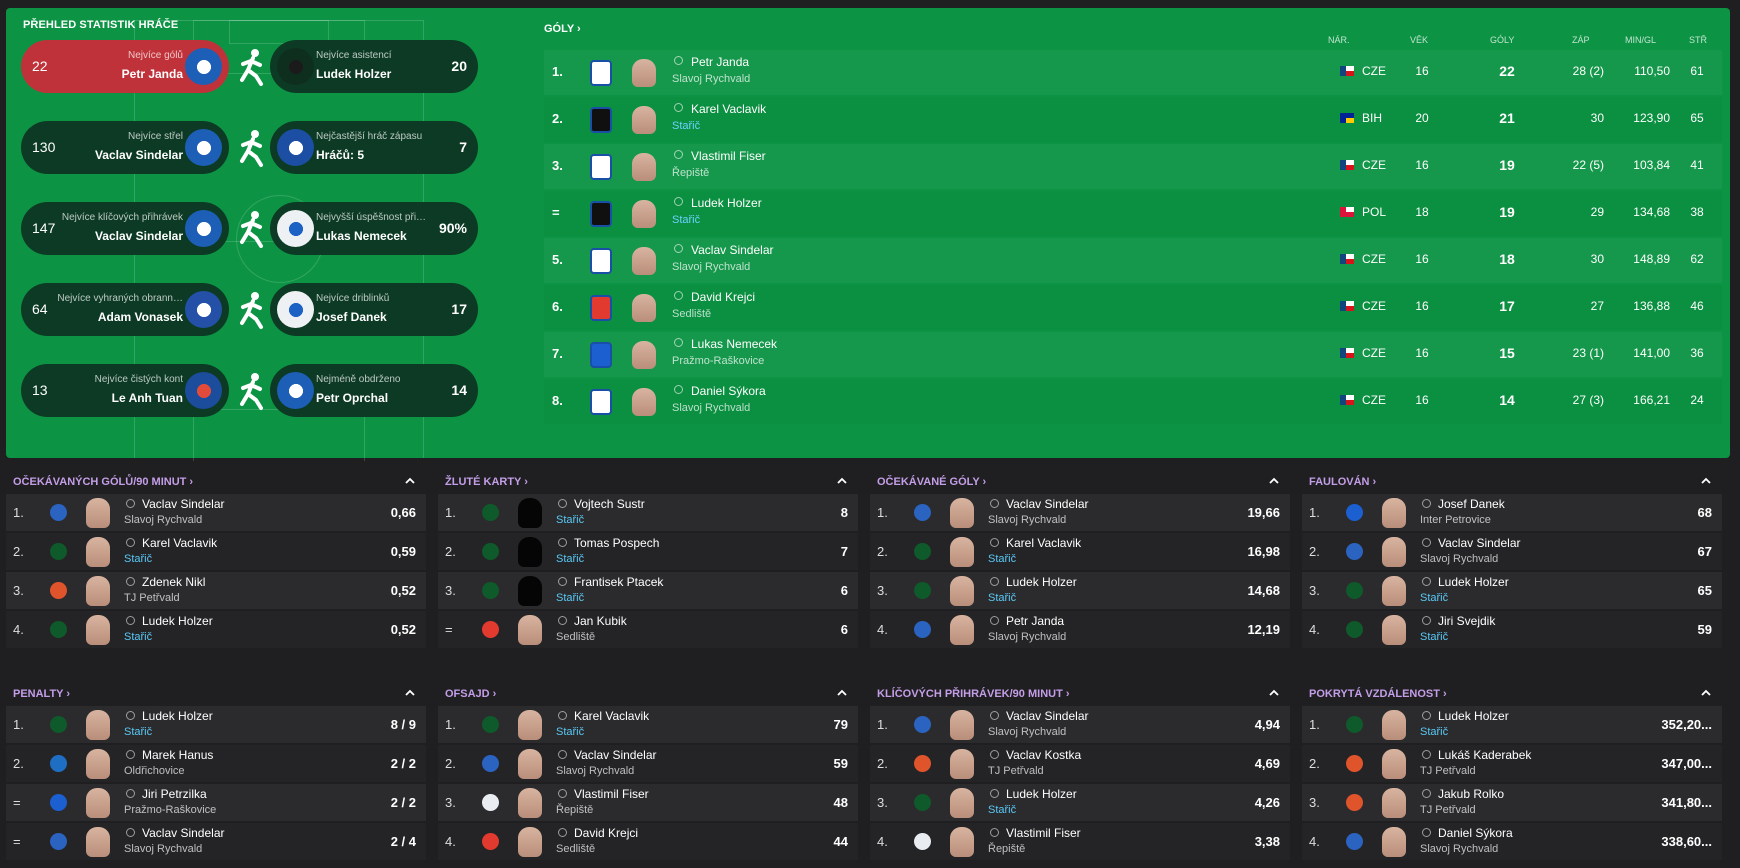  Describe the element at coordinates (125, 390) in the screenshot. I see `left-leader-pill: 13 Nejvíce čistých kont Le Anh Tuan` at that location.